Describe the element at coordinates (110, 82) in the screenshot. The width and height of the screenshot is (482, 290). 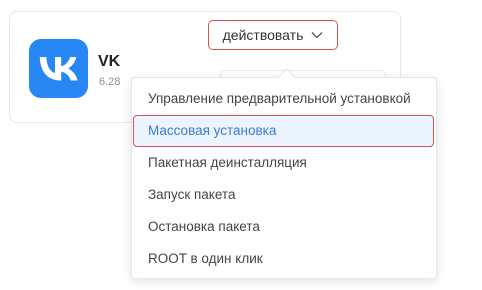
I see `app-version: 6.28` at that location.